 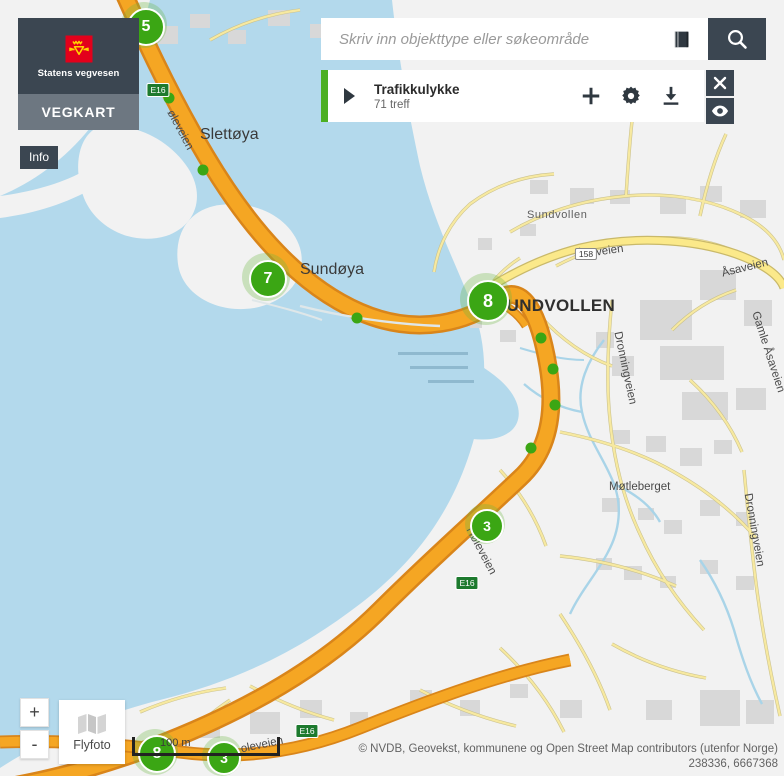 I want to click on toggle-visibility-button, so click(x=720, y=111).